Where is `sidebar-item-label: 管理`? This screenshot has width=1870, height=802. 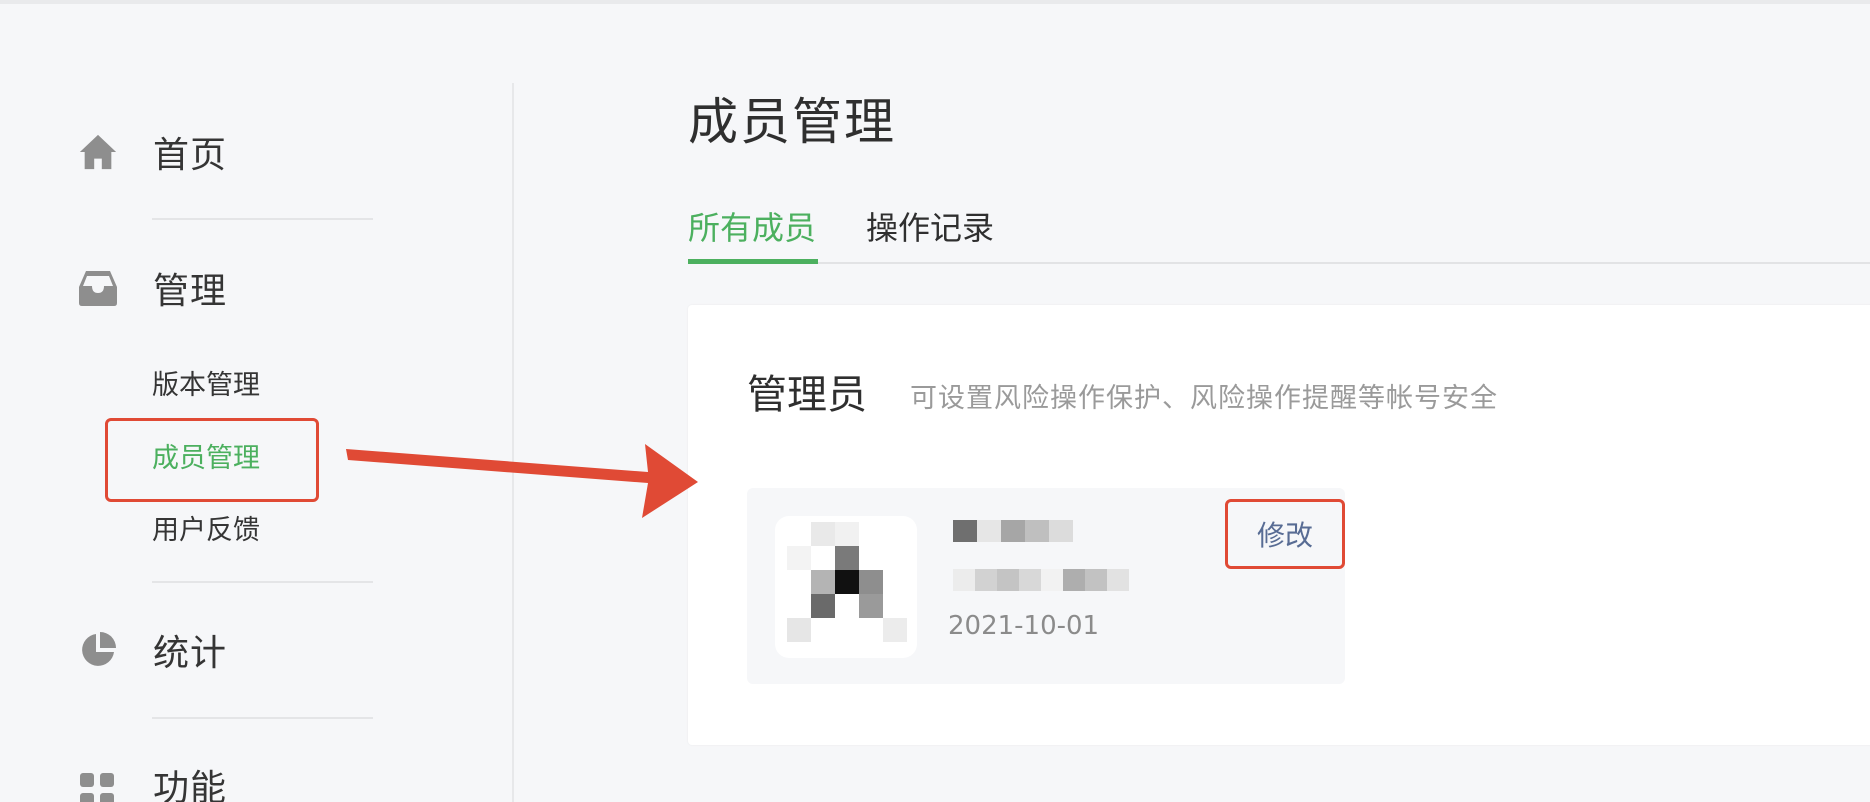
sidebar-item-label: 管理 is located at coordinates (190, 291).